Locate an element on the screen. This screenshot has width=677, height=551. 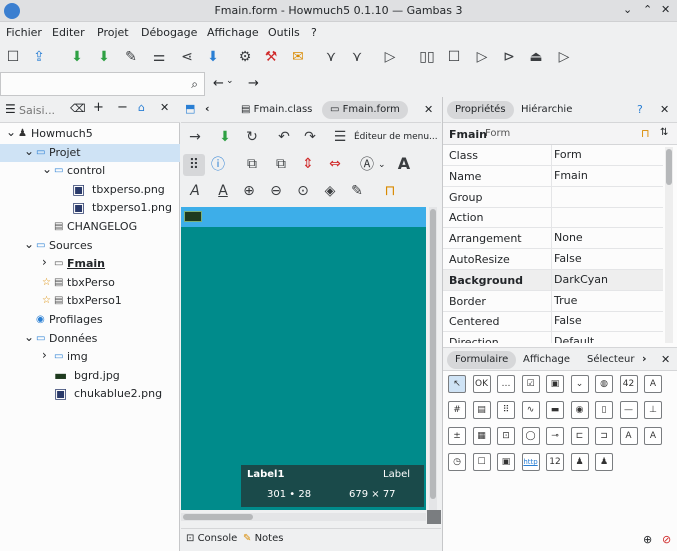
property-value: Fmain is located at coordinates (571, 175).